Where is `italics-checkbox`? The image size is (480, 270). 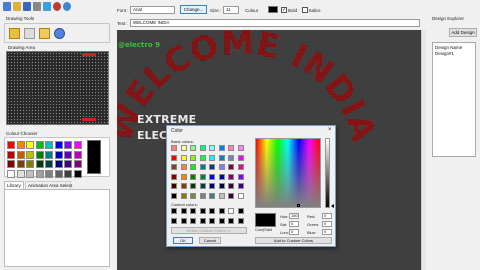
italics-checkbox is located at coordinates (305, 10).